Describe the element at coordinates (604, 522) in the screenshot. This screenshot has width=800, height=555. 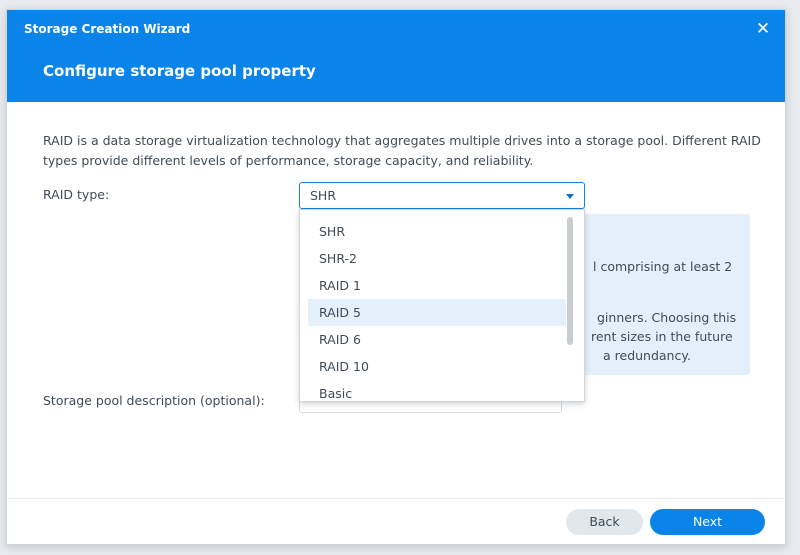
I see `back-button: Back` at that location.